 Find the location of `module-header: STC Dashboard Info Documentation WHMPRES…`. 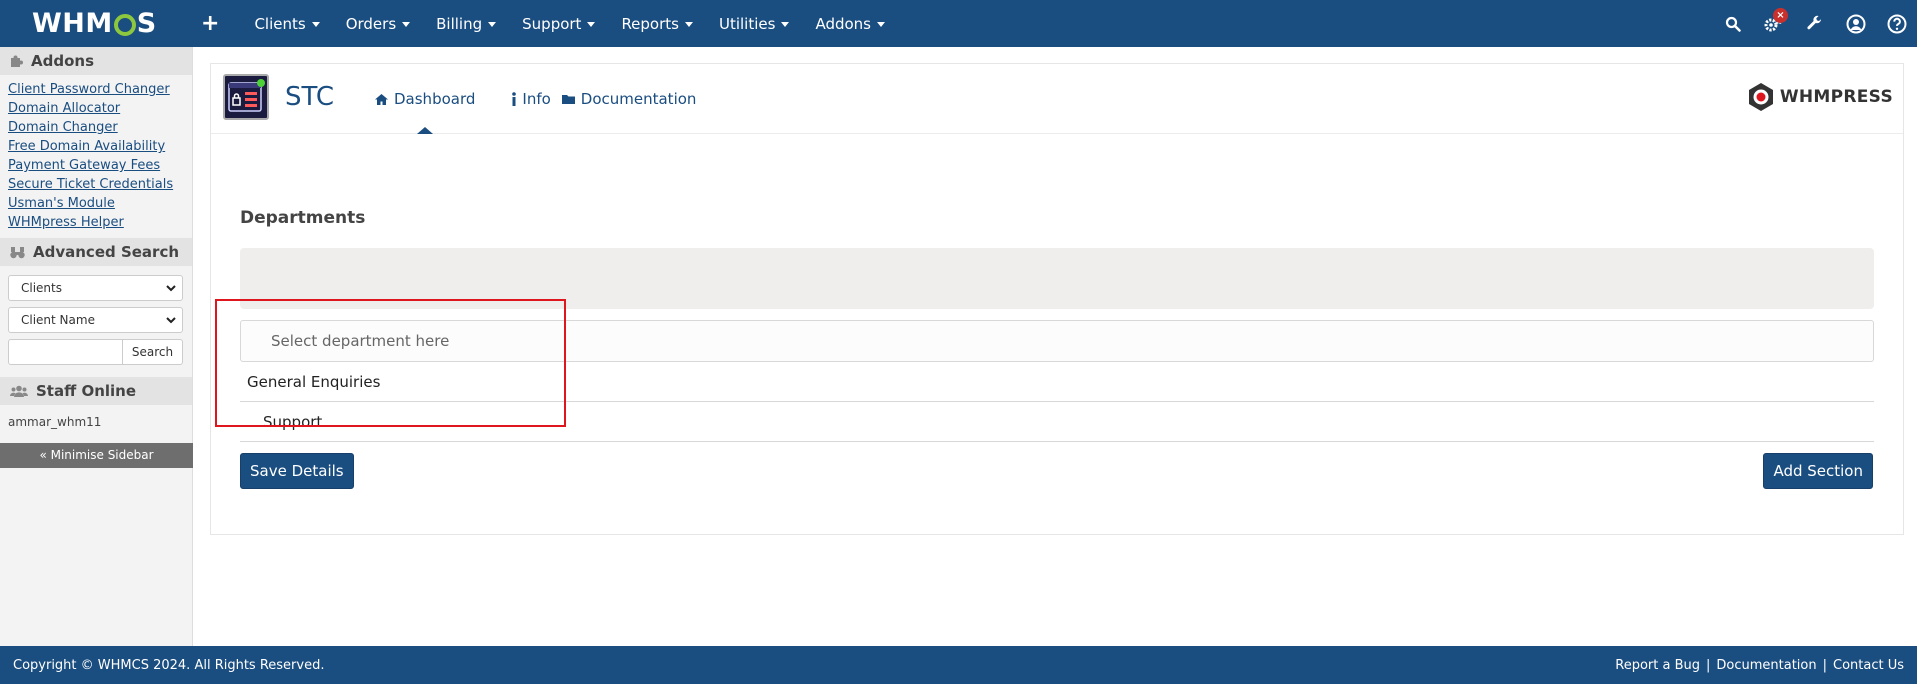

module-header: STC Dashboard Info Documentation WHMPRES… is located at coordinates (1057, 99).